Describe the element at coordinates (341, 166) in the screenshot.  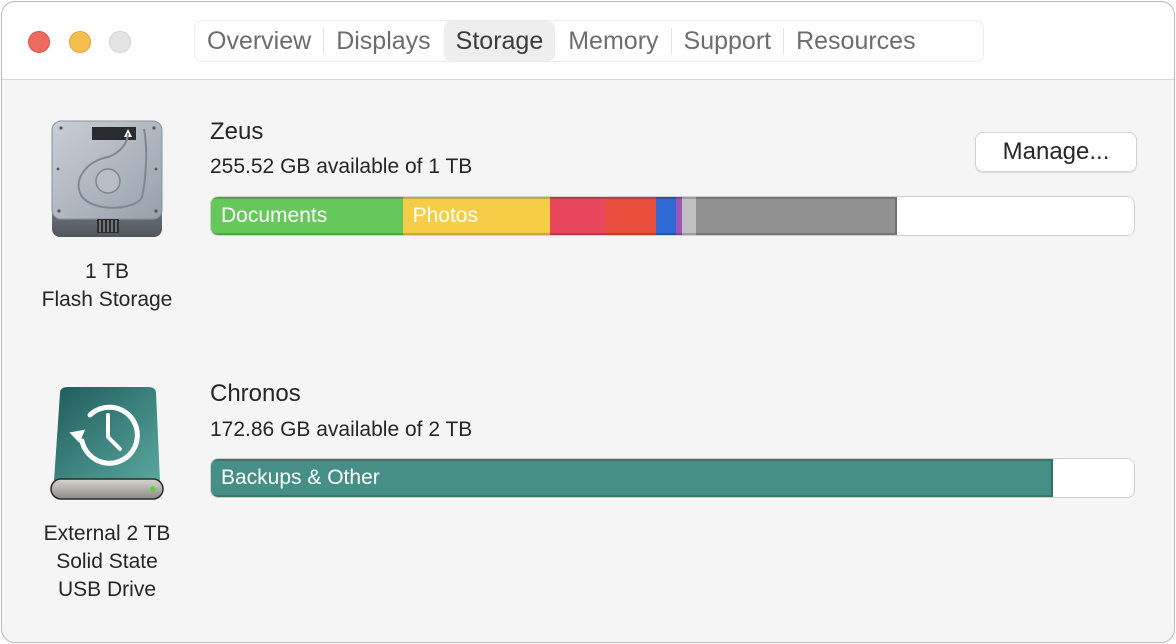
I see `volume-availability: 255.52 GB available of 1 TB` at that location.